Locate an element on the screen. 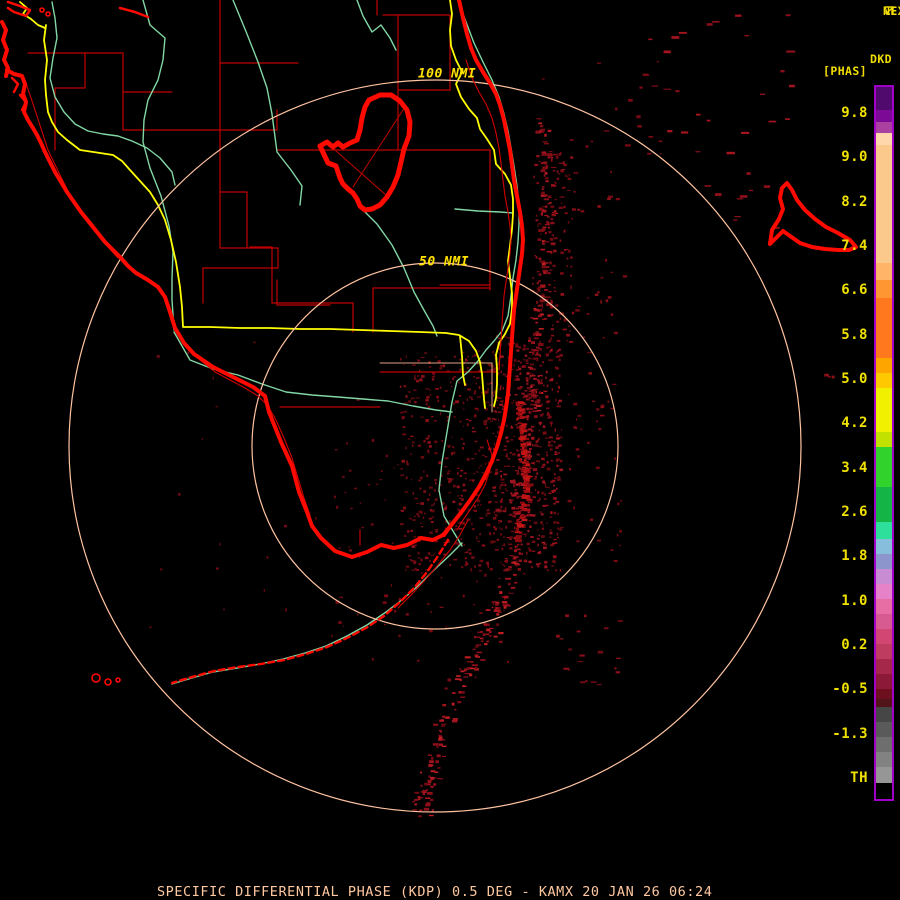 The image size is (900, 900). header: NEXLAB-College of DuPage is located at coordinates (891, 11).